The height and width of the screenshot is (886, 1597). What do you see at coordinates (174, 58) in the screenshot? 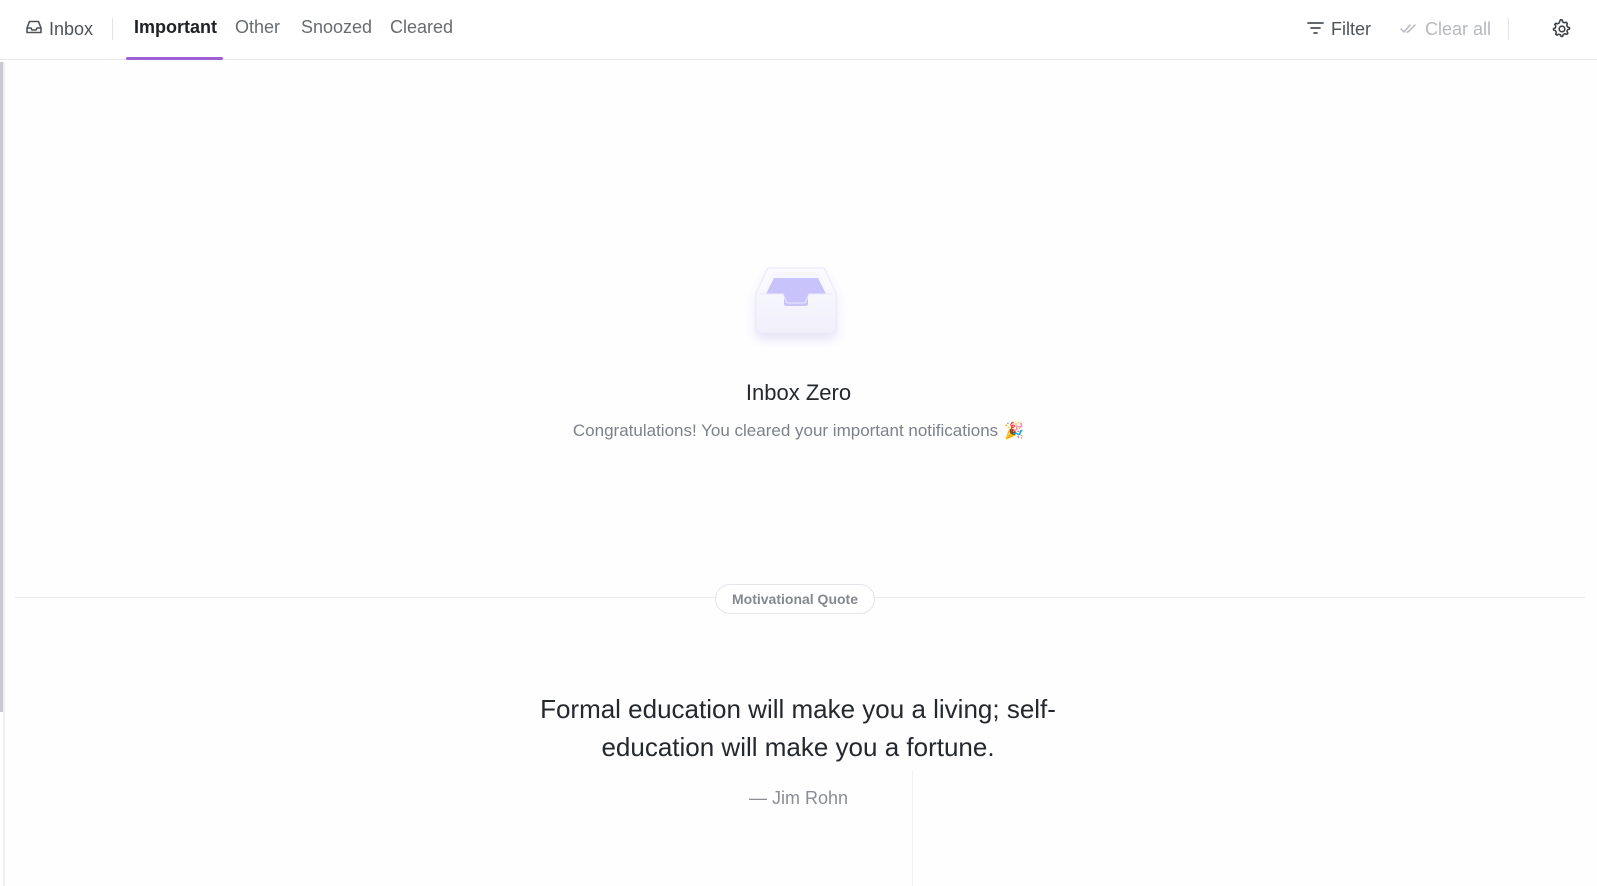
I see `active-tab-indicator` at bounding box center [174, 58].